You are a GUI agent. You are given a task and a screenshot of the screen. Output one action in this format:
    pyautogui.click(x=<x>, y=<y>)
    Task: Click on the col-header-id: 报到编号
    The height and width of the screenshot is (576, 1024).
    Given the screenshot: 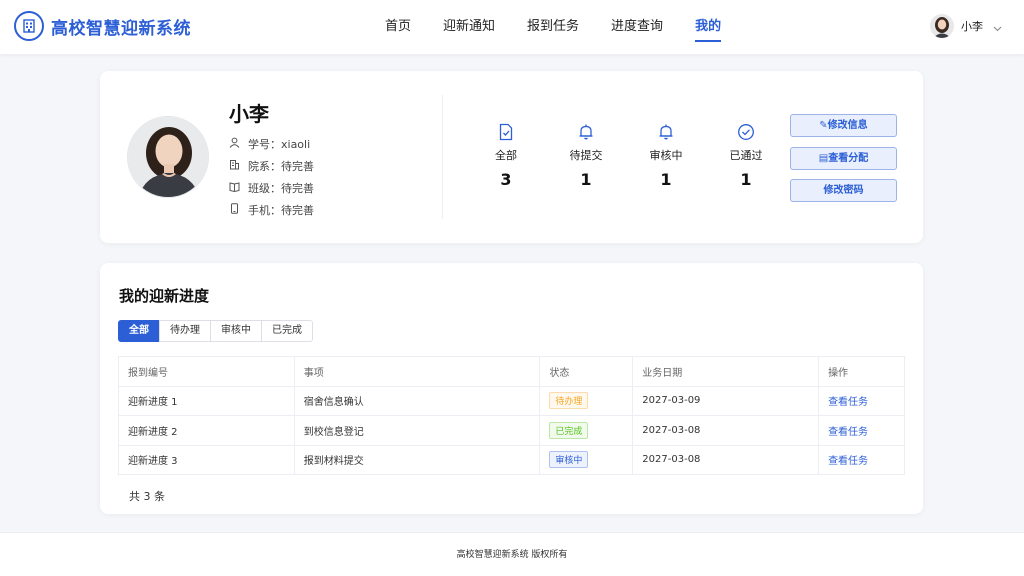 What is the action you would take?
    pyautogui.click(x=206, y=371)
    